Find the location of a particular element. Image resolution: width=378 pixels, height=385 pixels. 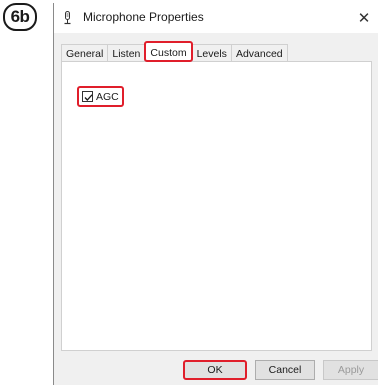

close-button: ✕ is located at coordinates (363, 18).